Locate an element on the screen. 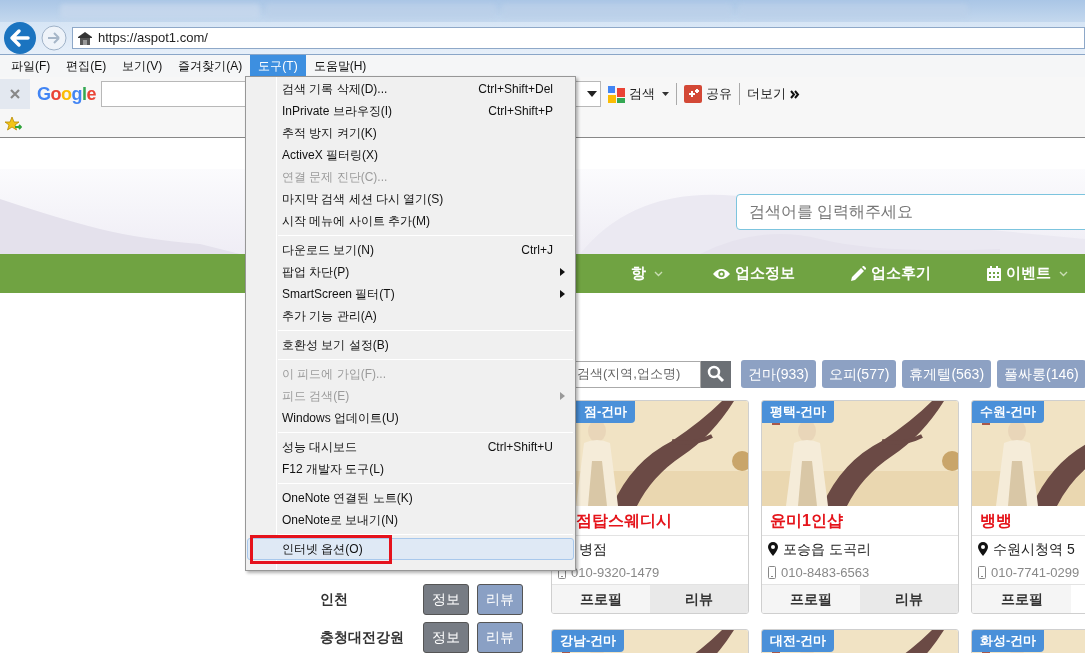  placeholder-text: 검색(지역,업소명) is located at coordinates (629, 374).